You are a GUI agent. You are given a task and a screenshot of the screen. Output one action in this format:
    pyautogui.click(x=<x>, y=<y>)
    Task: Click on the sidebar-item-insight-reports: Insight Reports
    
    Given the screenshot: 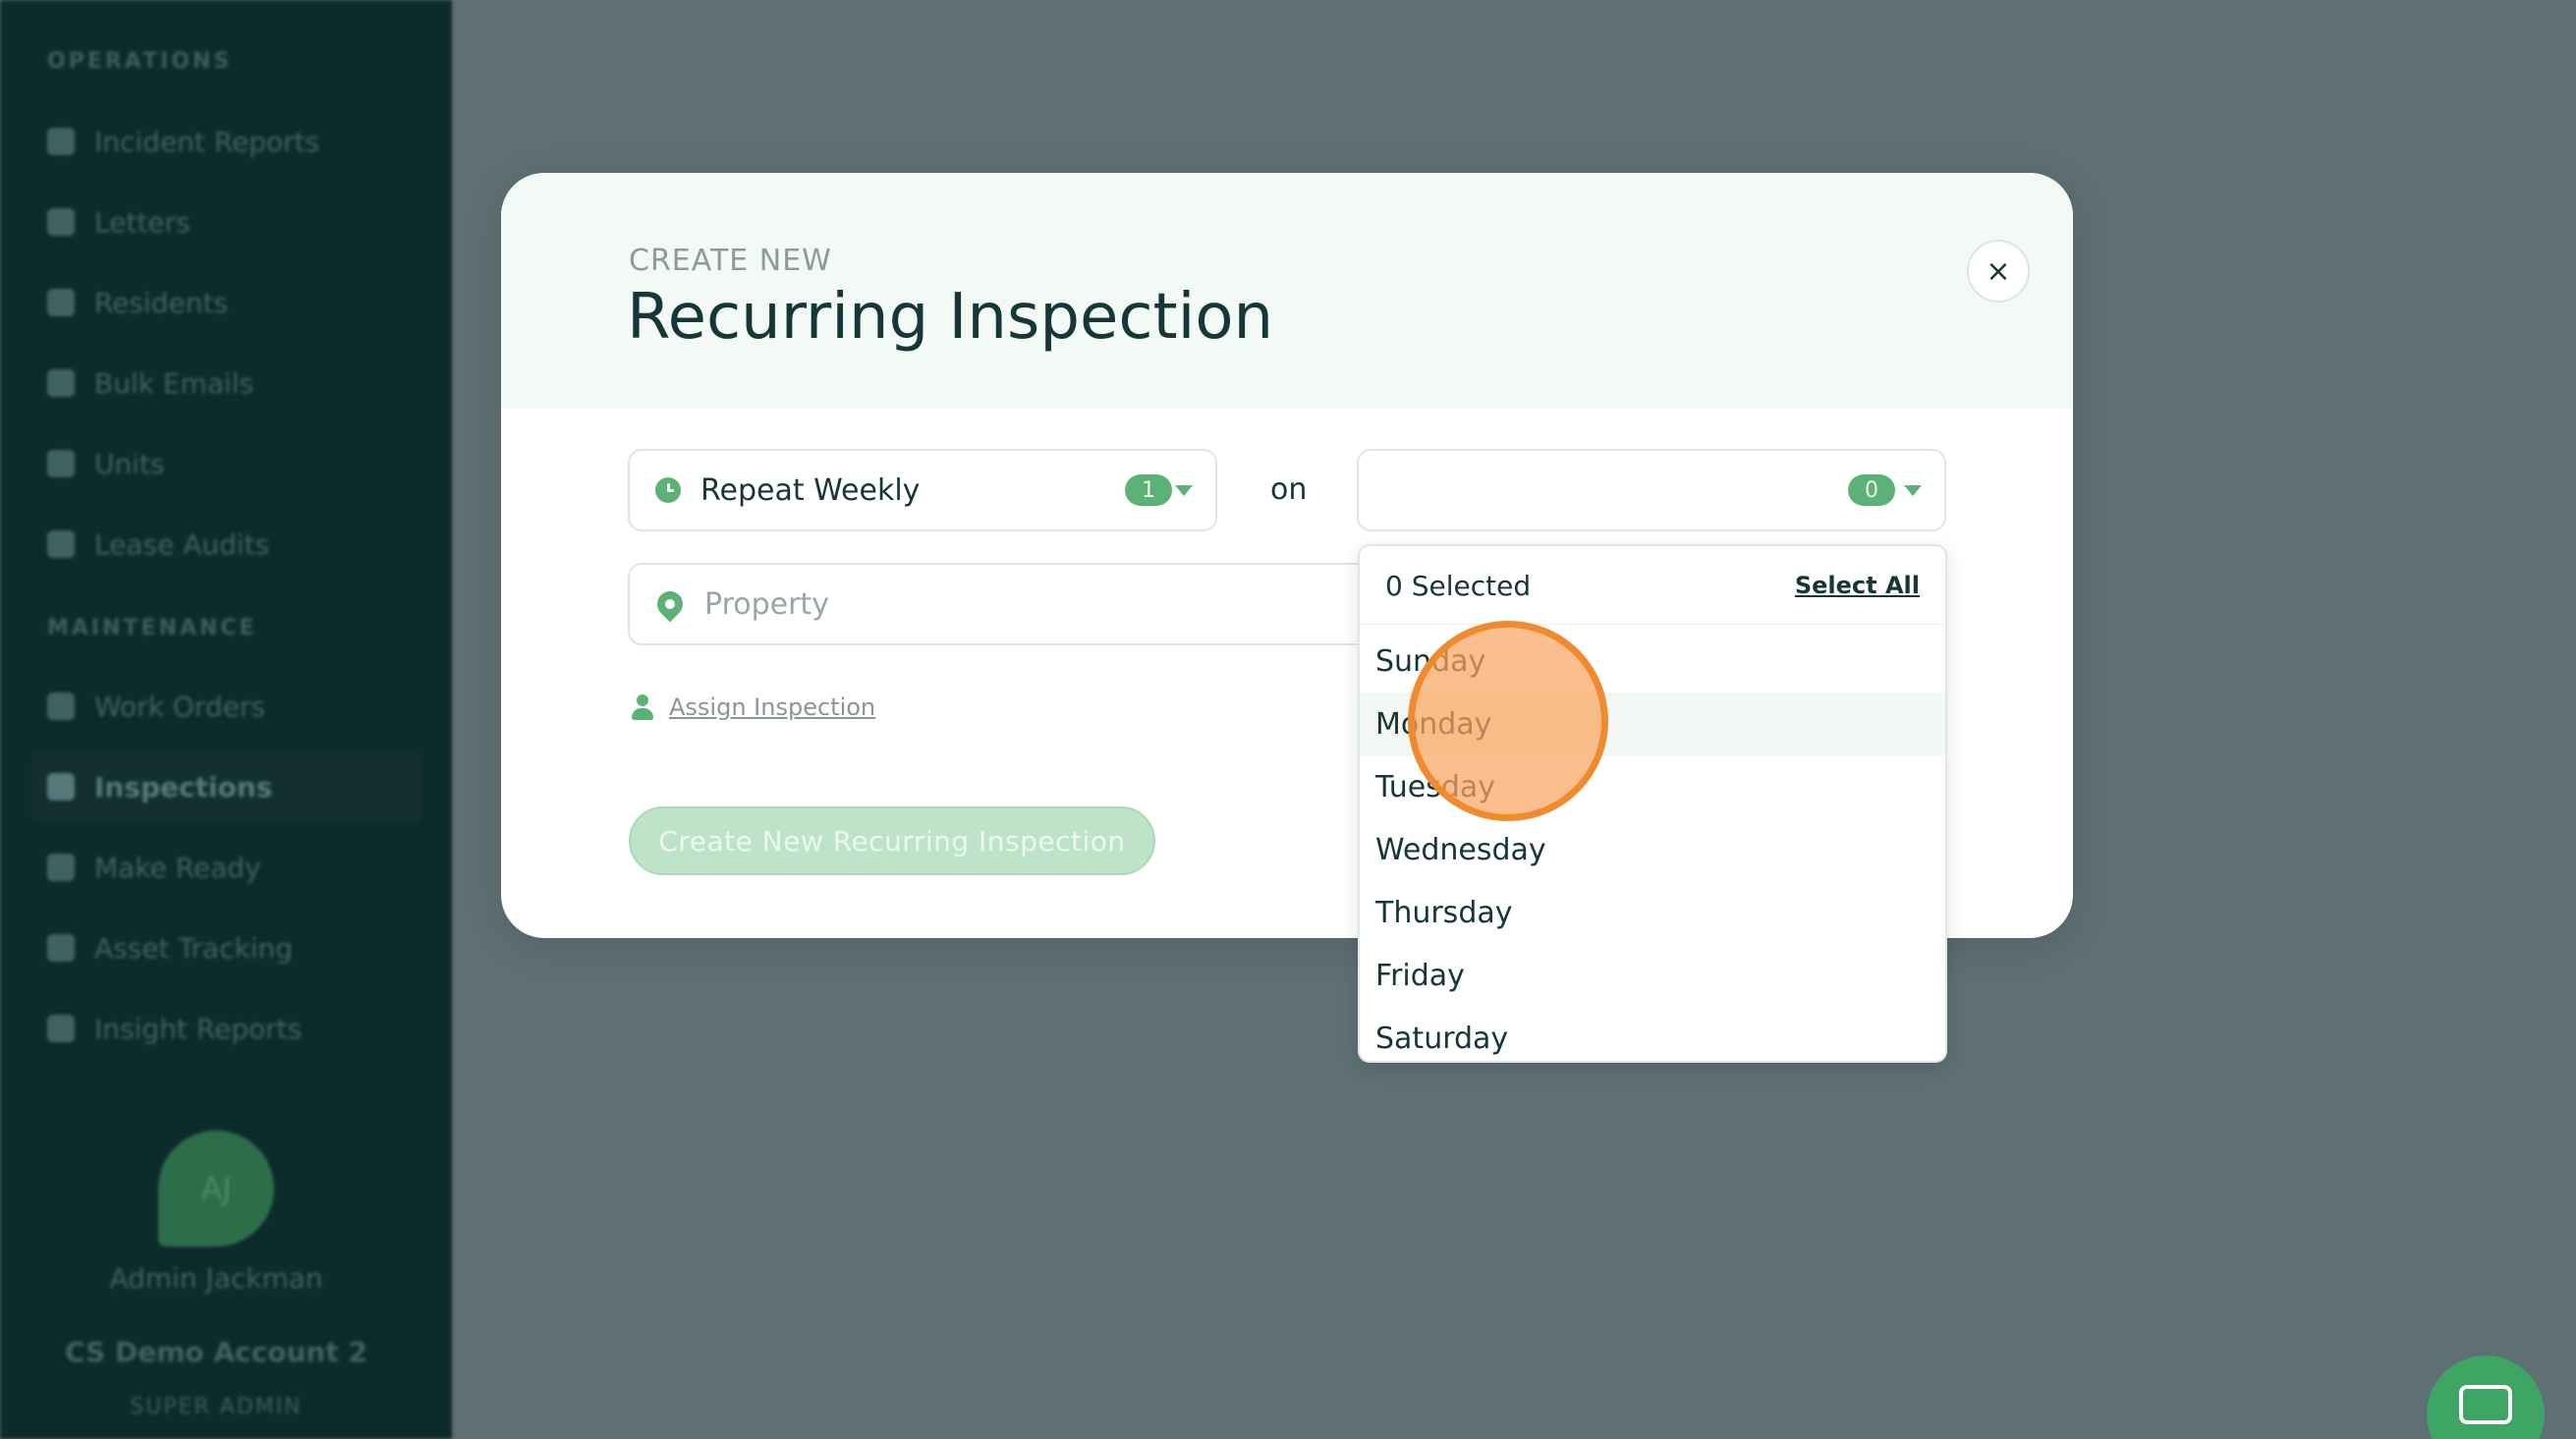 What is the action you would take?
    pyautogui.click(x=226, y=1028)
    